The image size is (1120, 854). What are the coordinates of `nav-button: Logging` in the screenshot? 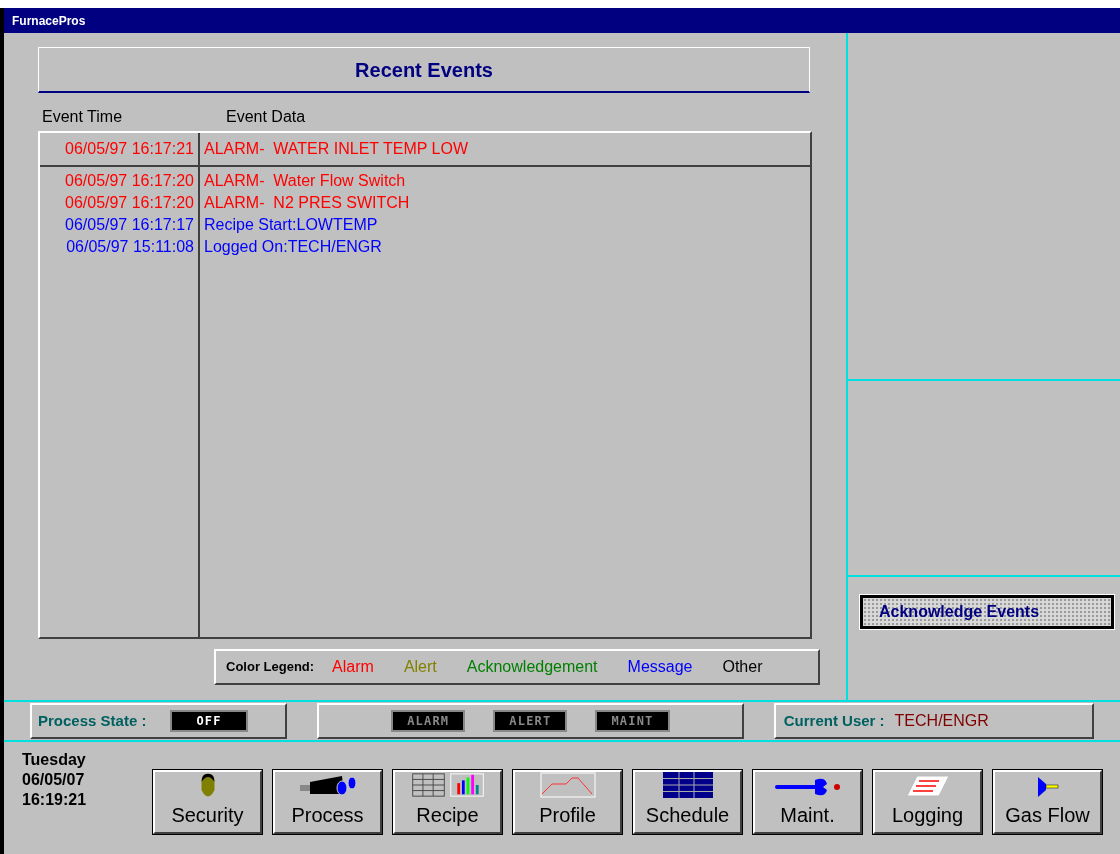 It's located at (927, 802).